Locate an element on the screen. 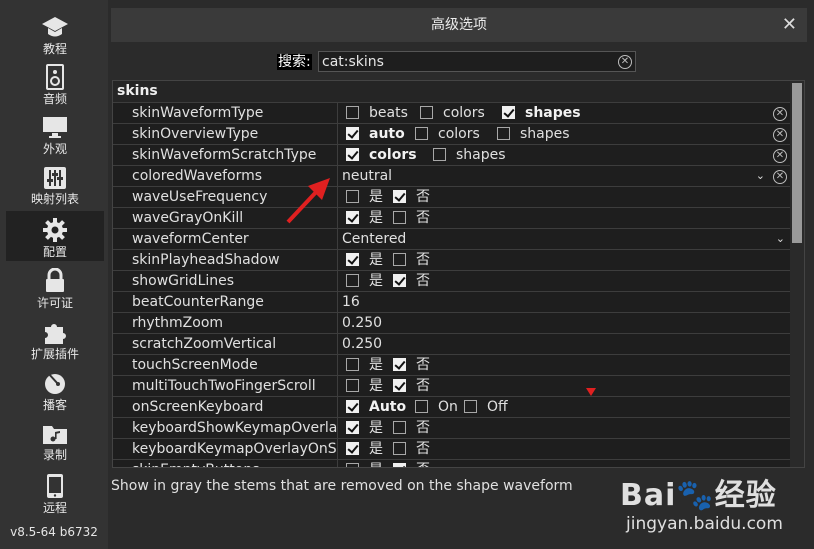  setting-value: colors shapes ✕ is located at coordinates (564, 155).